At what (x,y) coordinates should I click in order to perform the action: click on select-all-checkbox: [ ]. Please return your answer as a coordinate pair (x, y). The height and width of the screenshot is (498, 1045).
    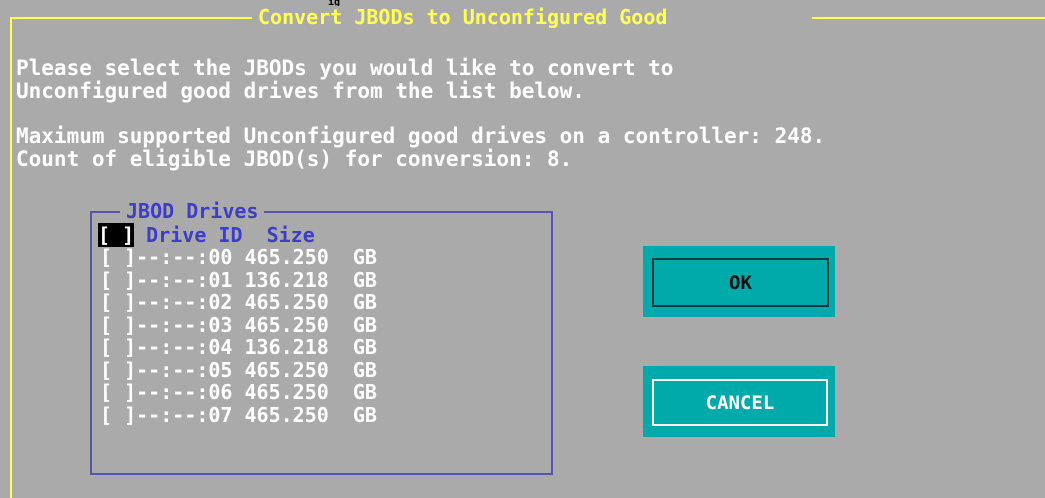
    Looking at the image, I should click on (116, 235).